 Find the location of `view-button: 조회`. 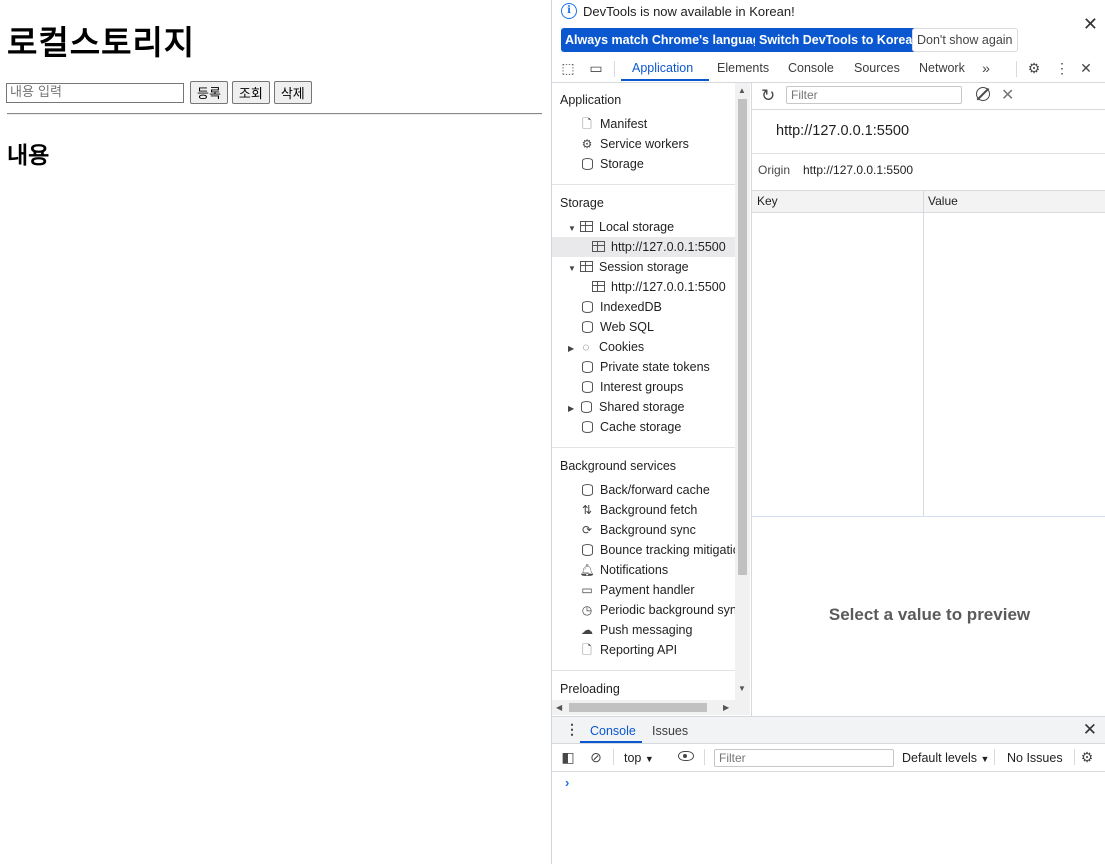

view-button: 조회 is located at coordinates (250, 92).